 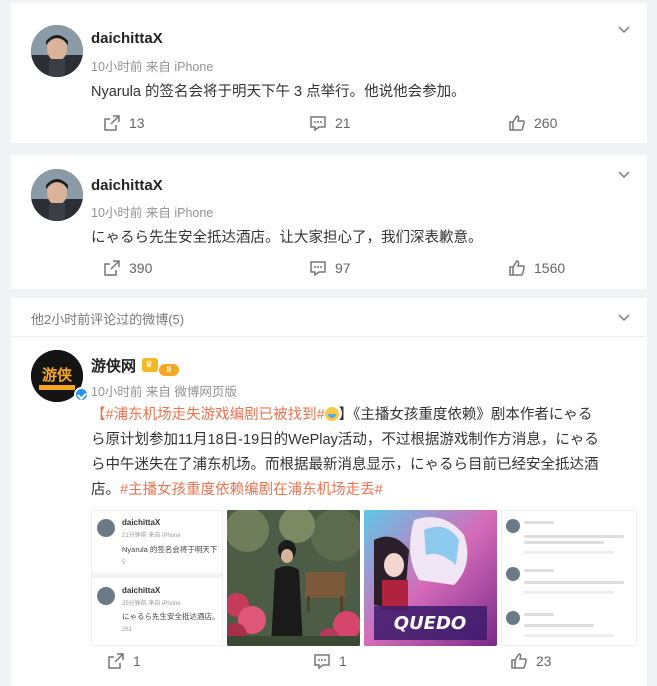 What do you see at coordinates (331, 414) in the screenshot?
I see `emoji-icon` at bounding box center [331, 414].